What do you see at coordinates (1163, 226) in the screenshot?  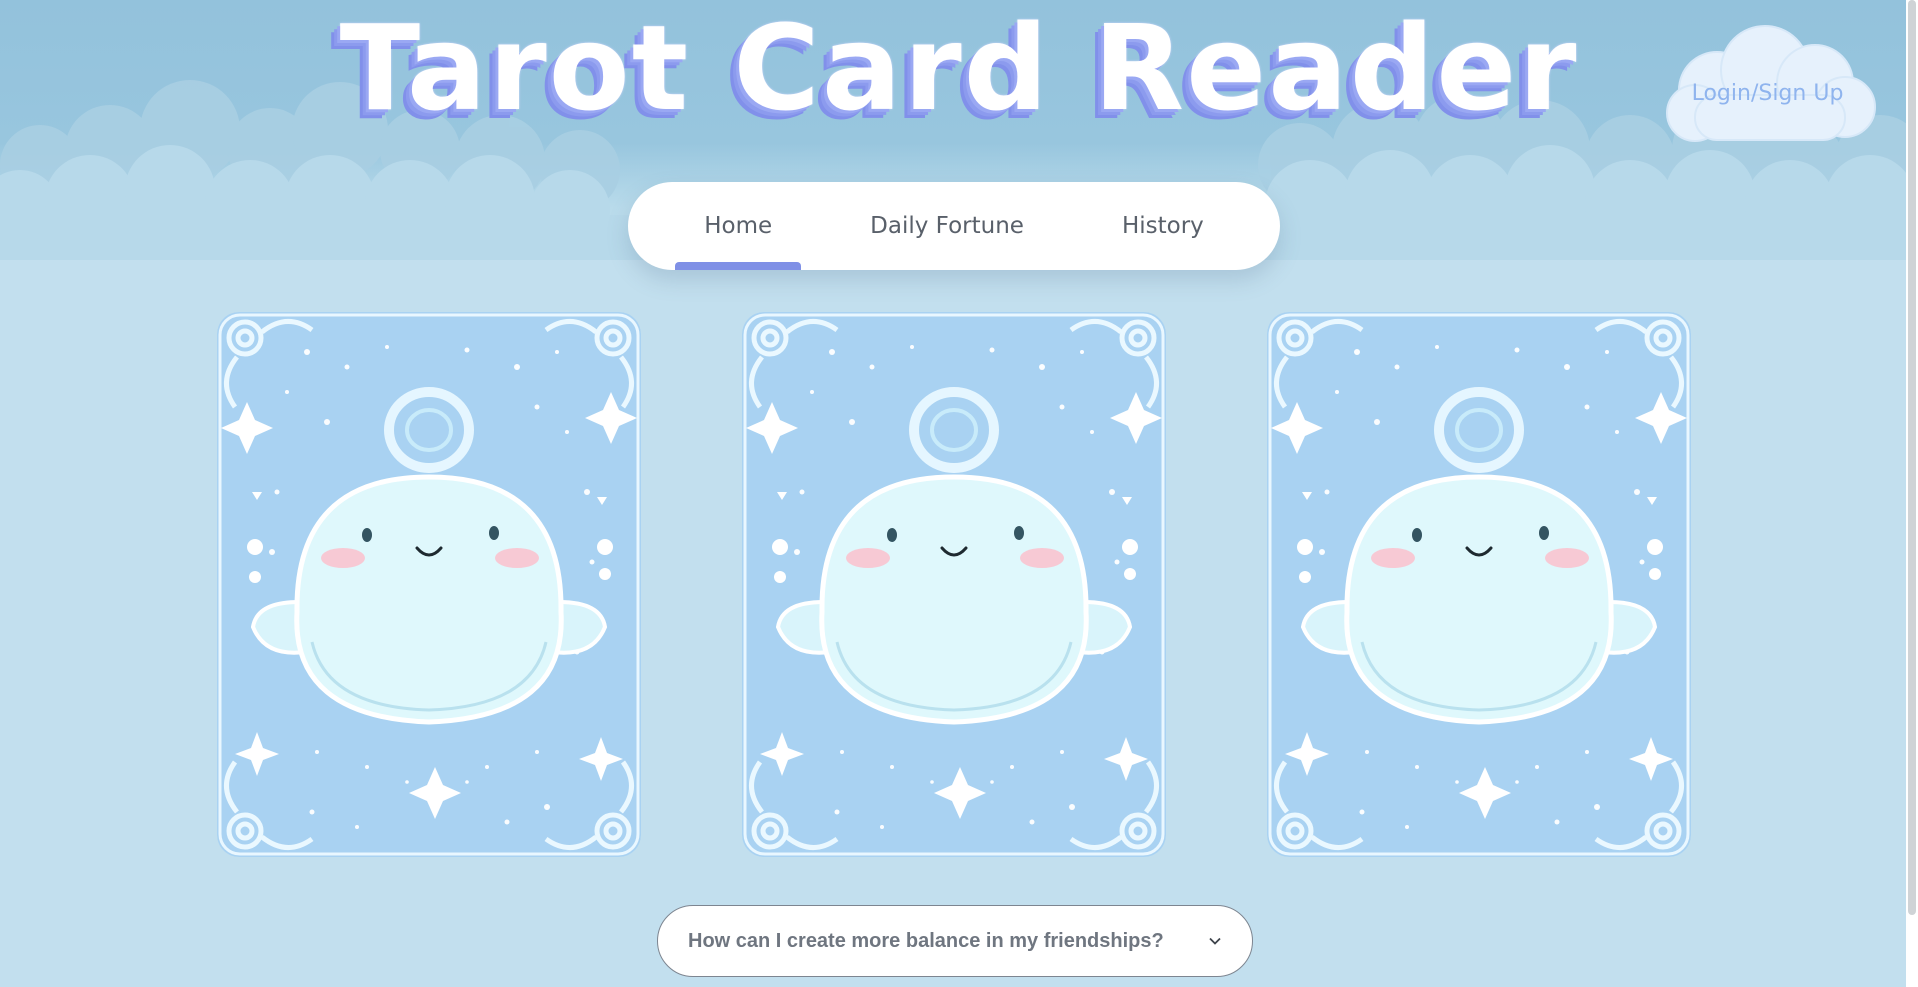 I see `tab-history: History` at bounding box center [1163, 226].